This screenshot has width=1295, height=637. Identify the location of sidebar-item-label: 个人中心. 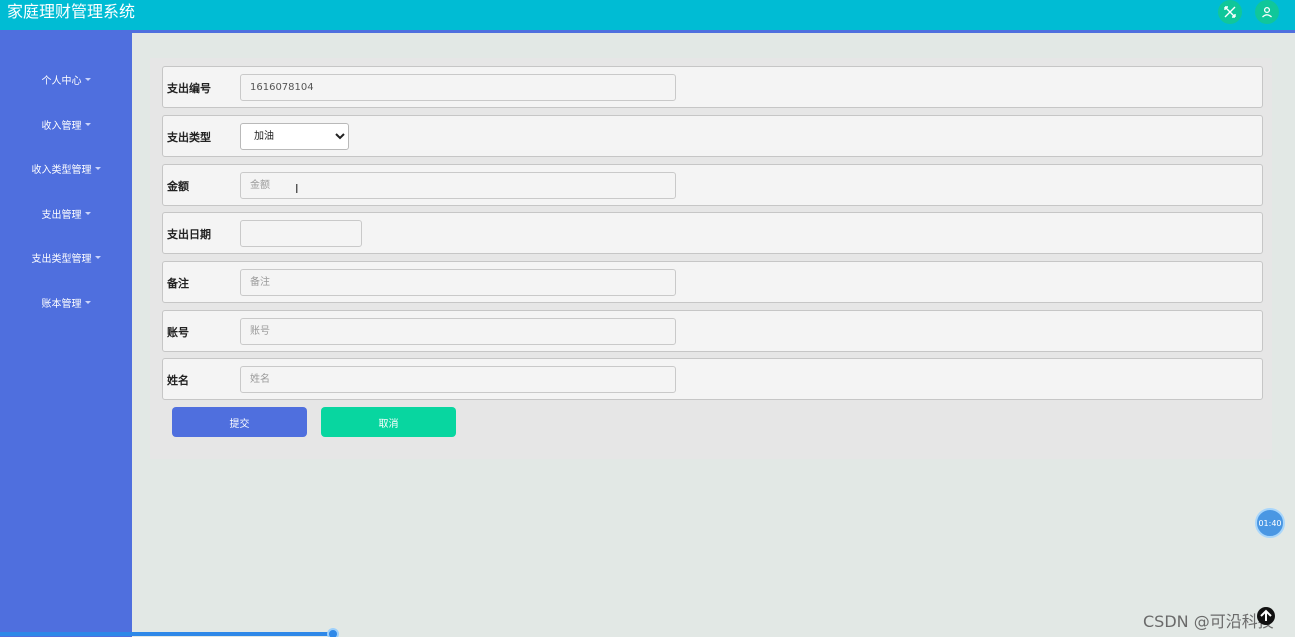
(61, 81).